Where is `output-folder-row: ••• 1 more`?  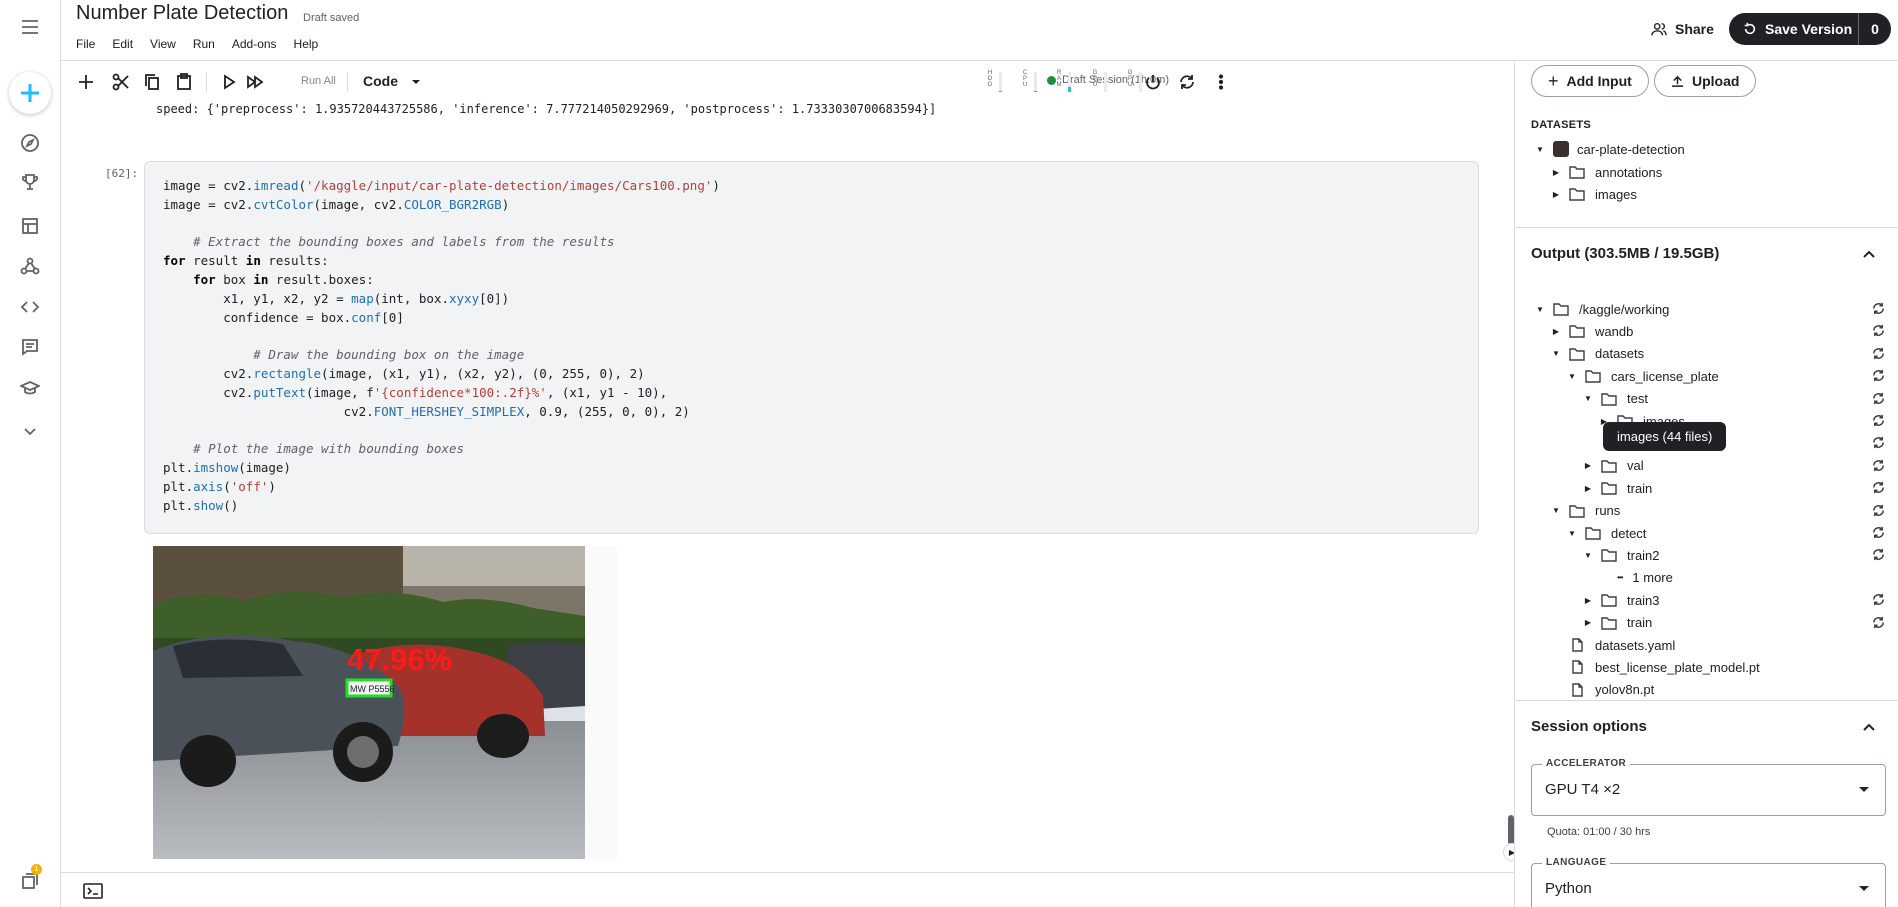 output-folder-row: ••• 1 more is located at coordinates (1739, 578).